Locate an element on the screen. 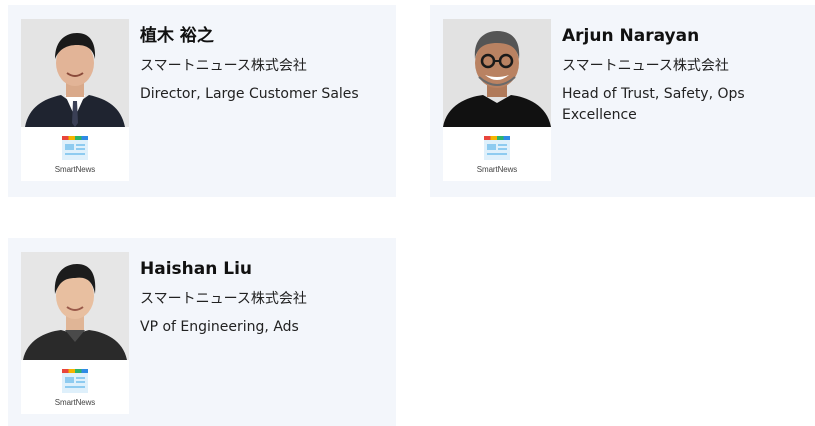 The width and height of the screenshot is (815, 426). speaker-name: Haishan Liu is located at coordinates (196, 269).